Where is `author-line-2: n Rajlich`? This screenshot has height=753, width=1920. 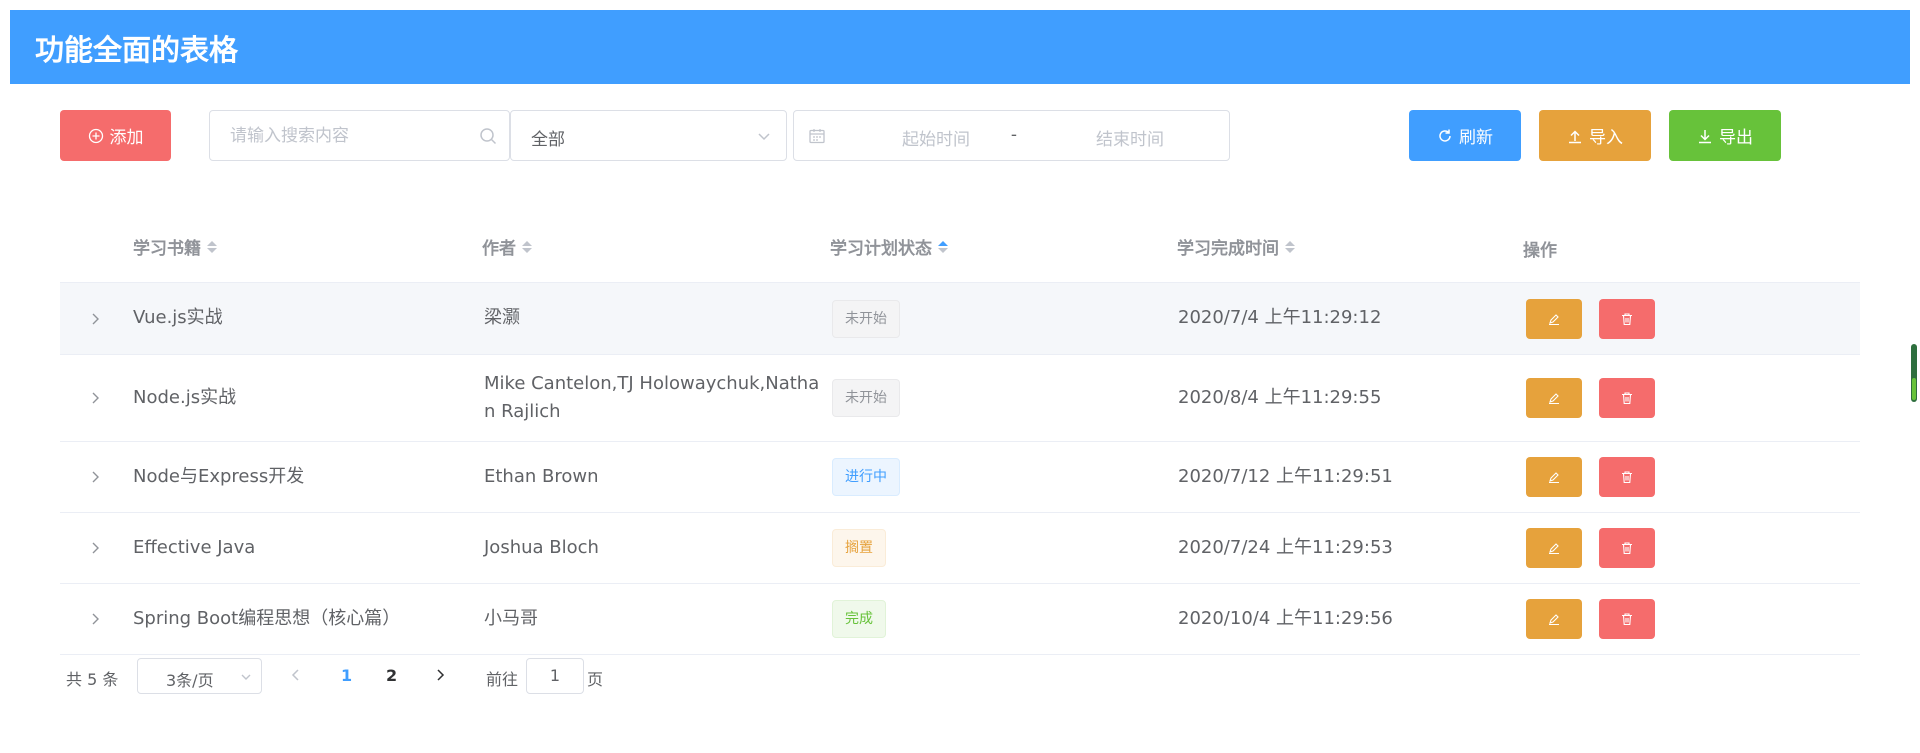 author-line-2: n Rajlich is located at coordinates (522, 411).